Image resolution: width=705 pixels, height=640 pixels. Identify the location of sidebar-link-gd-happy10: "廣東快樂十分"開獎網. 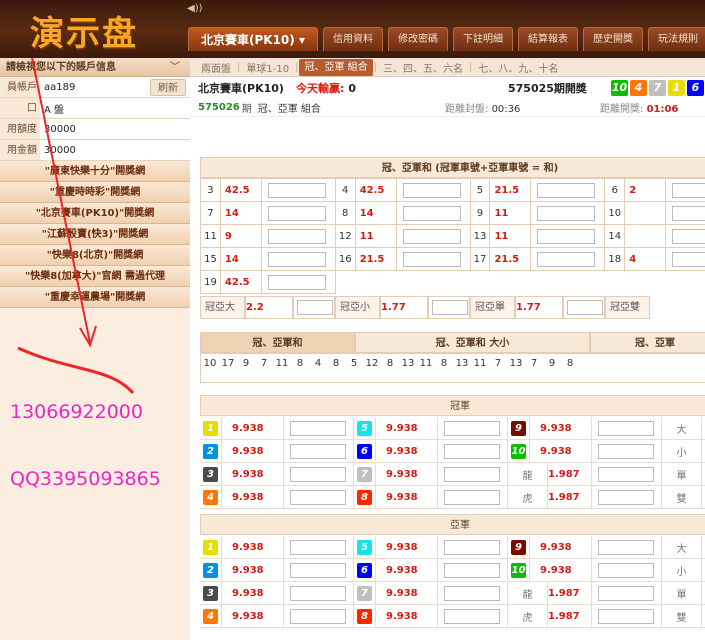
(95, 171).